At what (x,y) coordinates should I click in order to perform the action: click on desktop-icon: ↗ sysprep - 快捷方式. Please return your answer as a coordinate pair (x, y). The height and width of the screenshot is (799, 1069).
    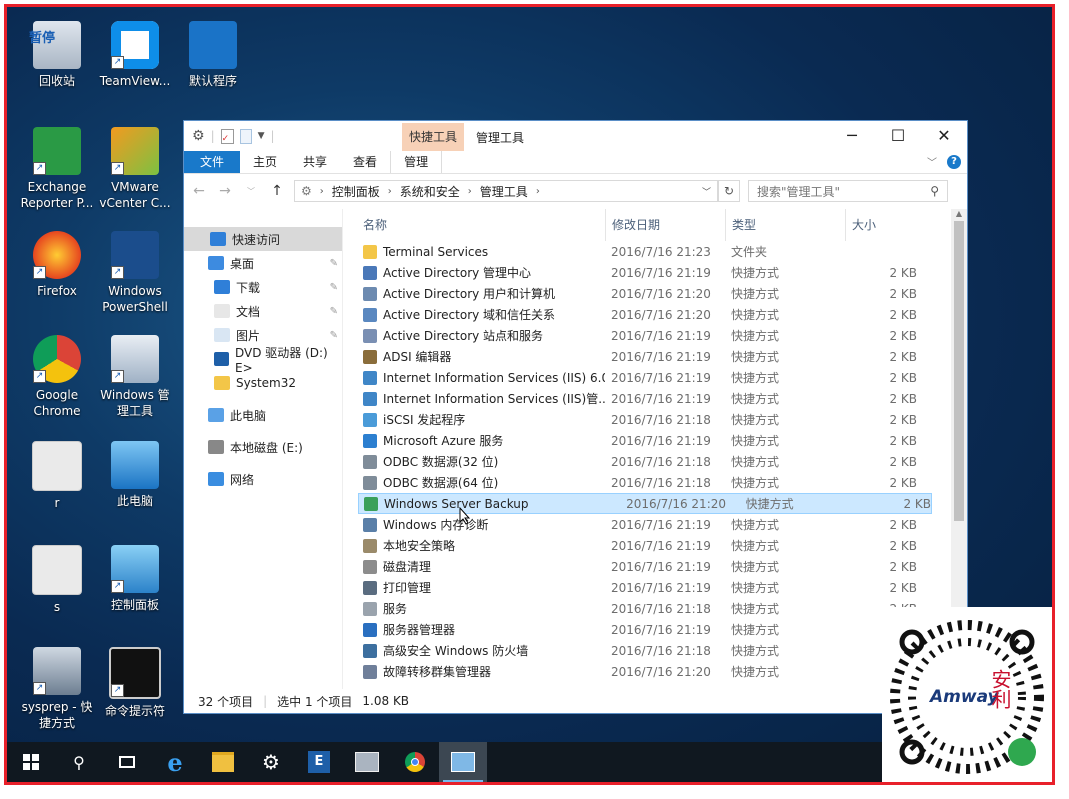
    Looking at the image, I should click on (57, 689).